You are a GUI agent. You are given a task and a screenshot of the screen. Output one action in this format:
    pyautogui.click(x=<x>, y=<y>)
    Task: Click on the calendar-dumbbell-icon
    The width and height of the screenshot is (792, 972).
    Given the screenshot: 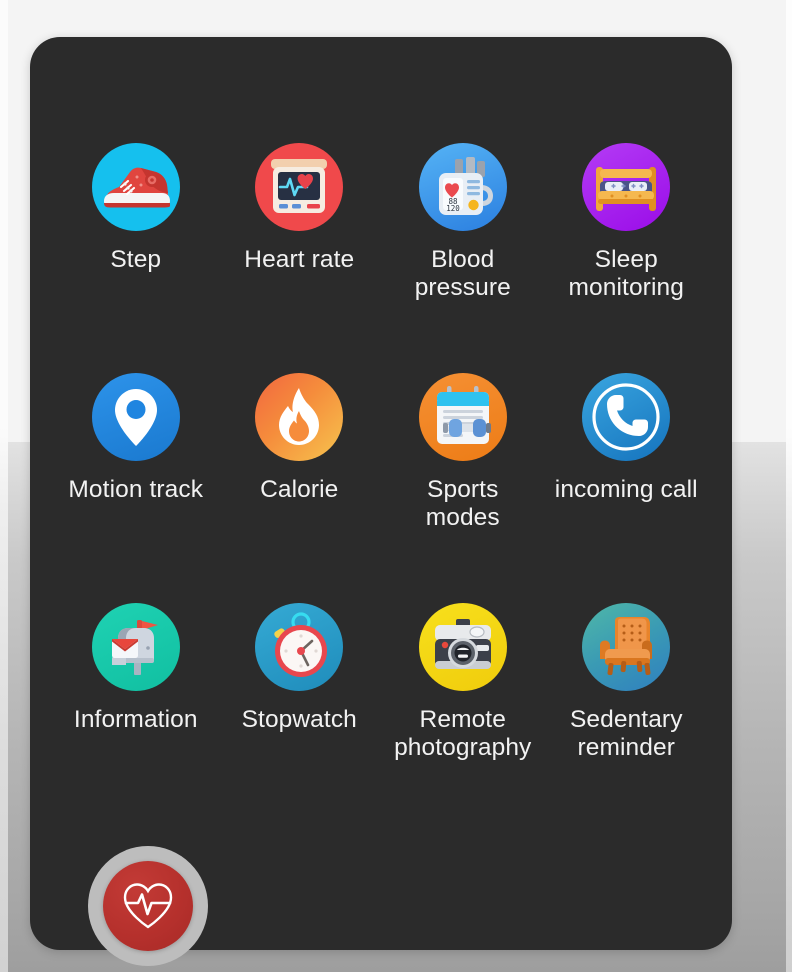 What is the action you would take?
    pyautogui.click(x=462, y=417)
    